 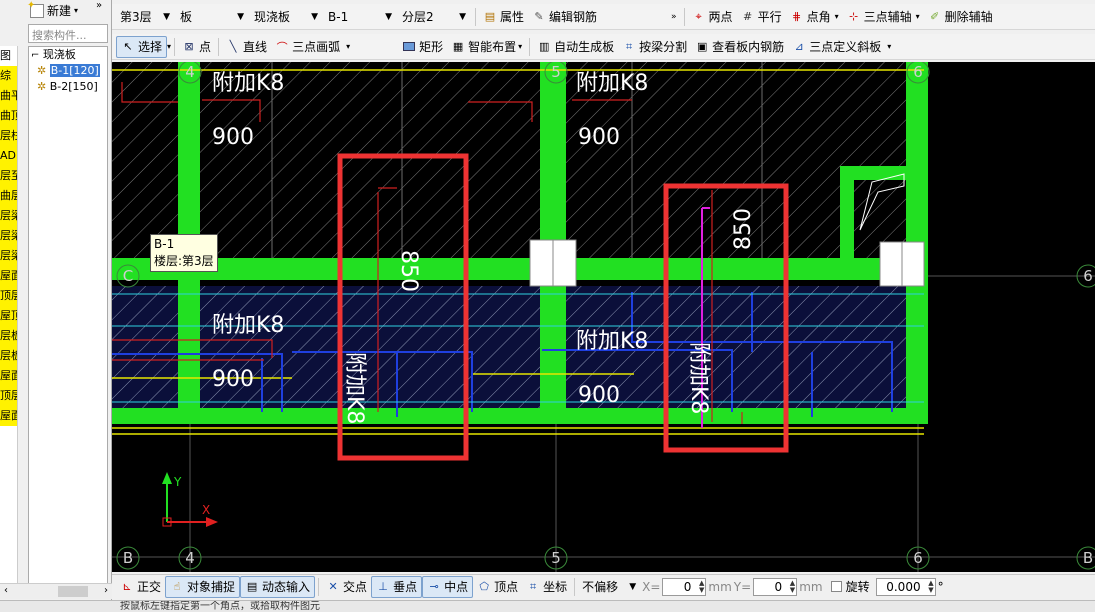 I want to click on intersect-toggle: ✕ 交点, so click(x=346, y=587).